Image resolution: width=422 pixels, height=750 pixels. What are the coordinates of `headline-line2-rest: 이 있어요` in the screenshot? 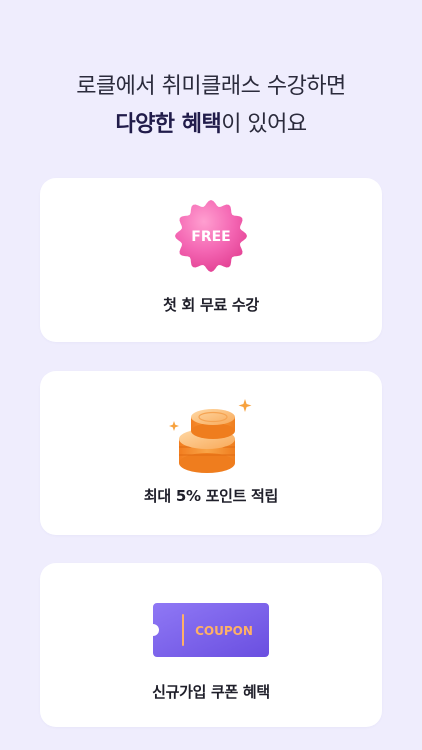 It's located at (264, 124).